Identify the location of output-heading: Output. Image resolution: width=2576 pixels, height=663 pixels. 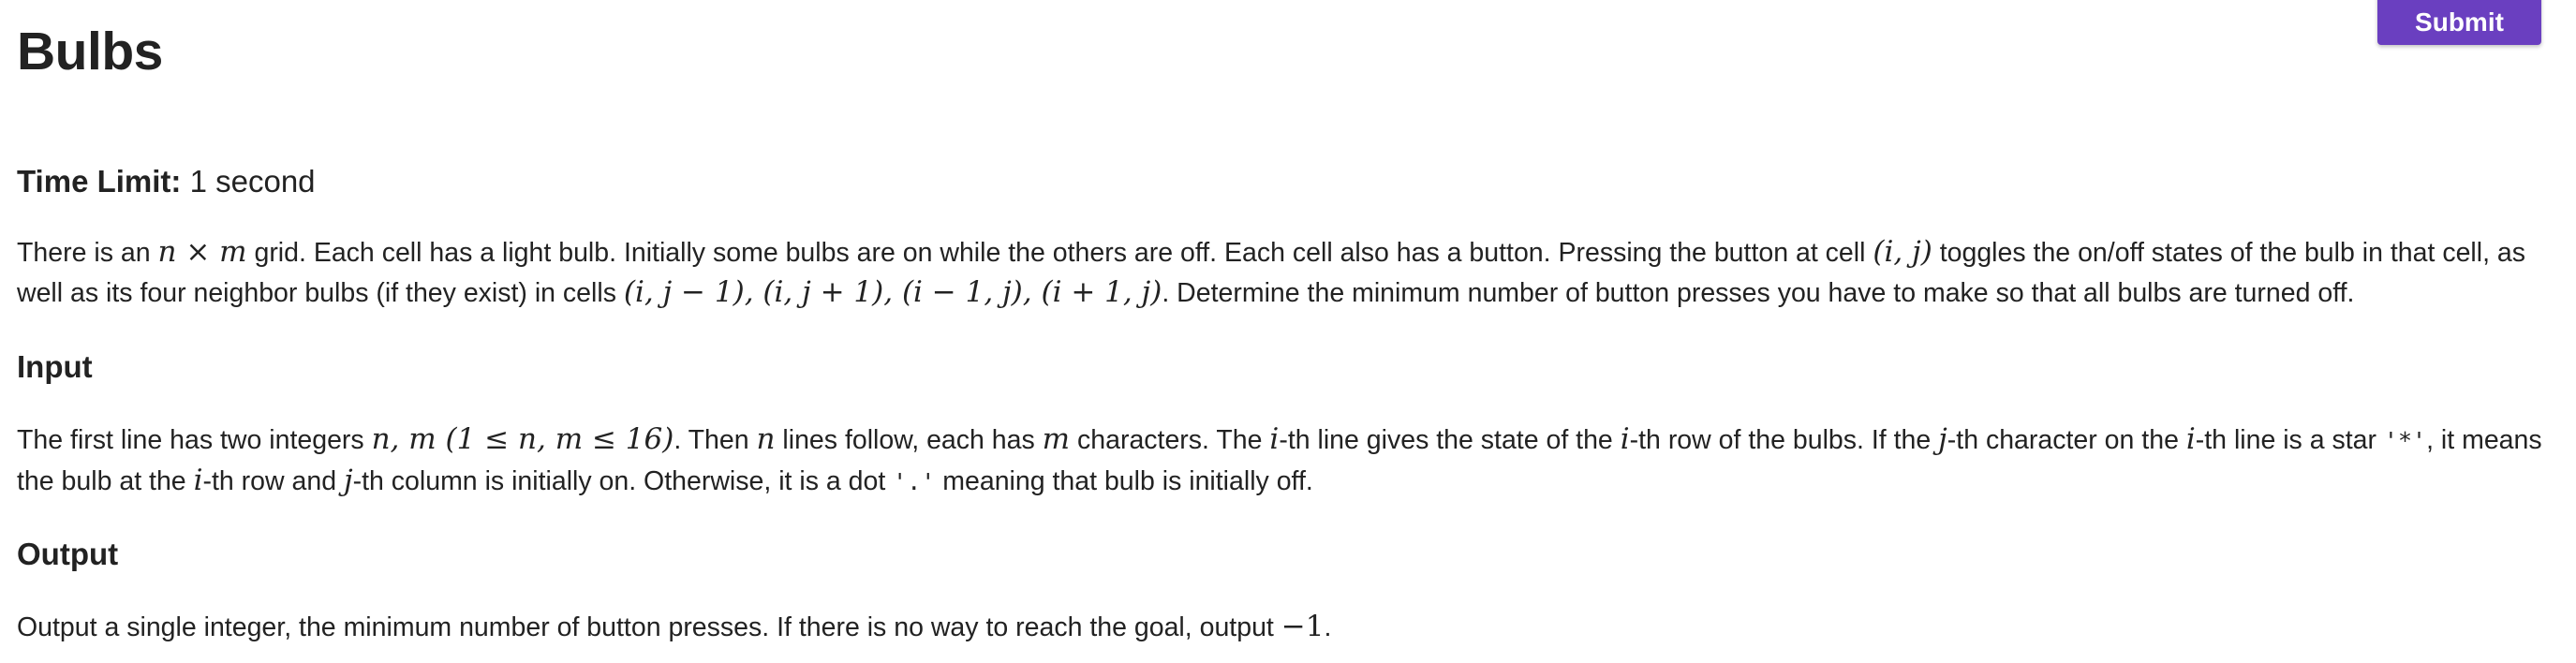
(68, 554).